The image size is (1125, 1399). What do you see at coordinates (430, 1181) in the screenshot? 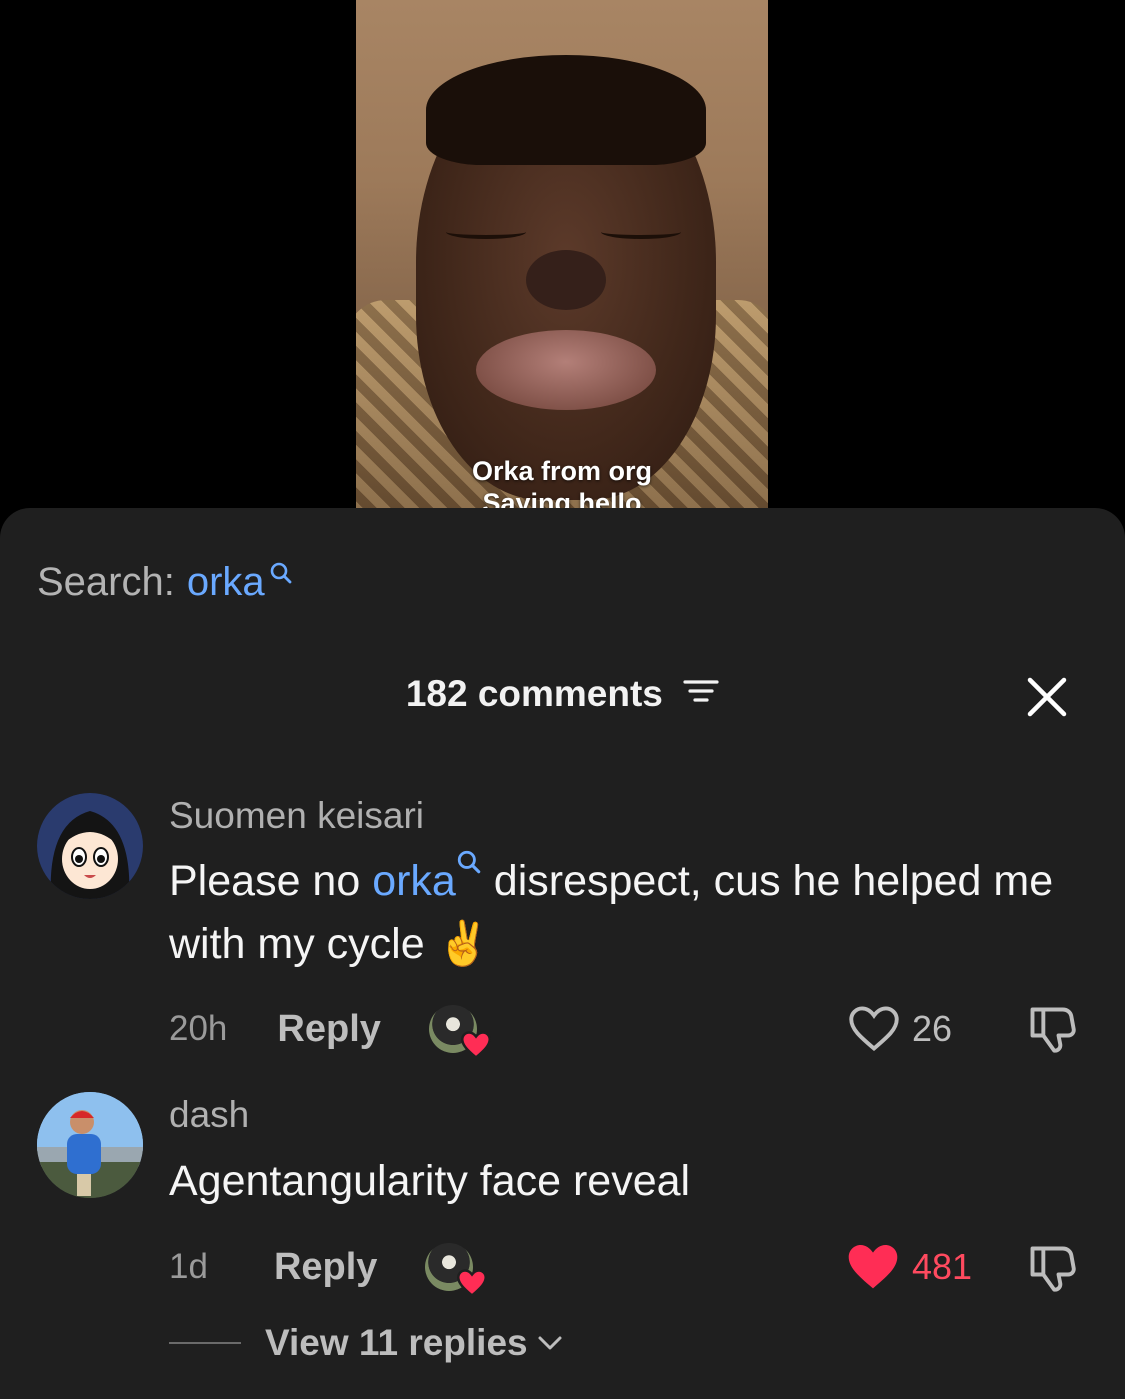
I see `comment-text: Agentangularity face reveal` at bounding box center [430, 1181].